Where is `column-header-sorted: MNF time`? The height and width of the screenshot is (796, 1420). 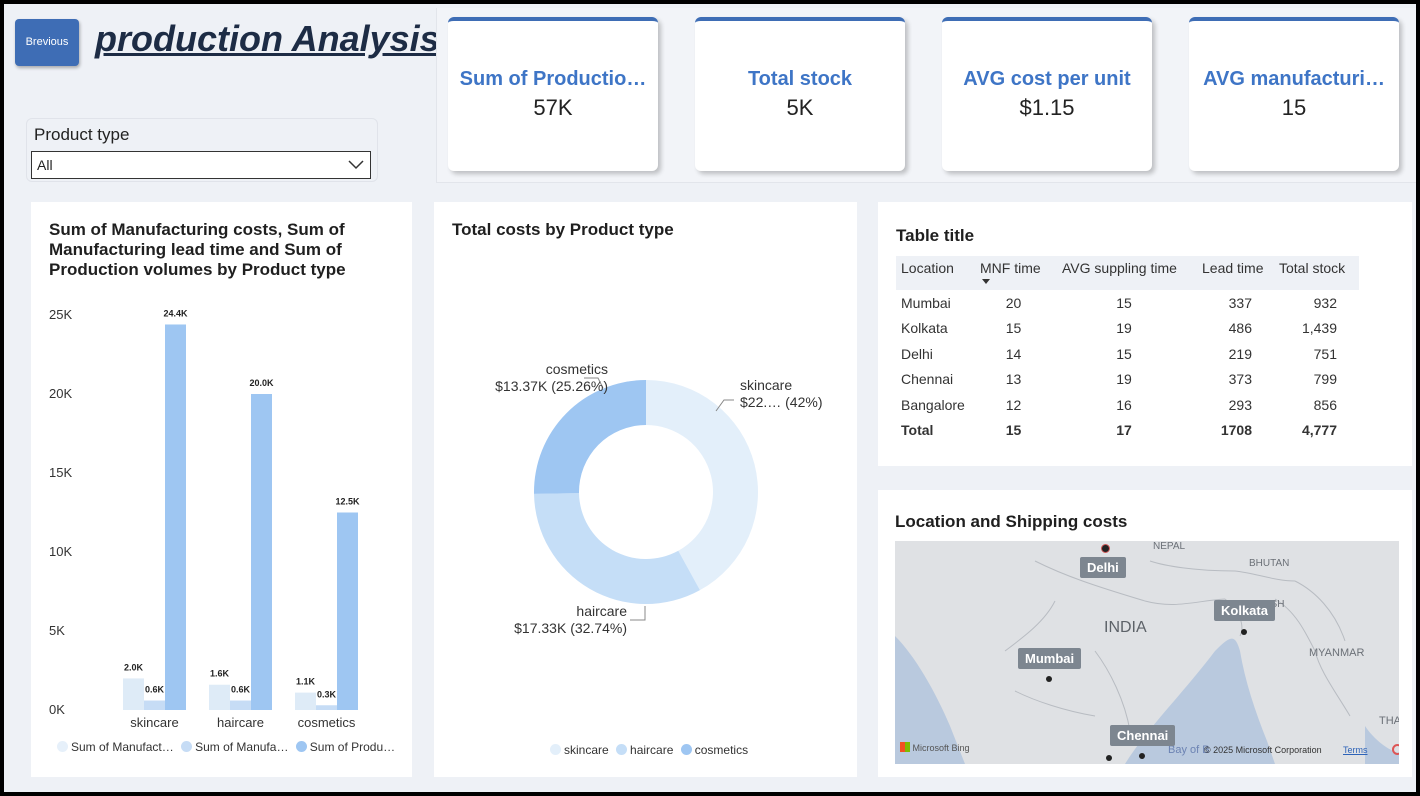
column-header-sorted: MNF time is located at coordinates (1013, 273).